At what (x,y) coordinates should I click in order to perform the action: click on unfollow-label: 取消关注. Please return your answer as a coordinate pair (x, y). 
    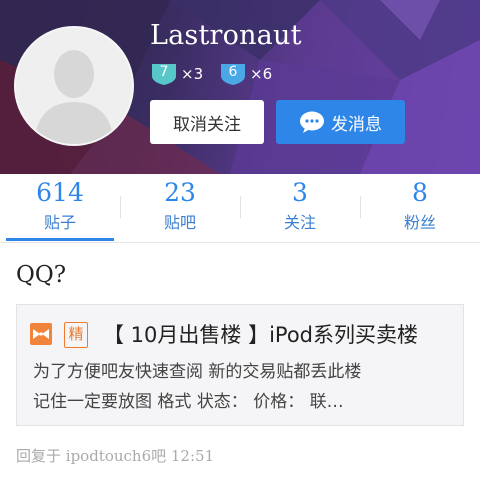
    Looking at the image, I should click on (207, 124).